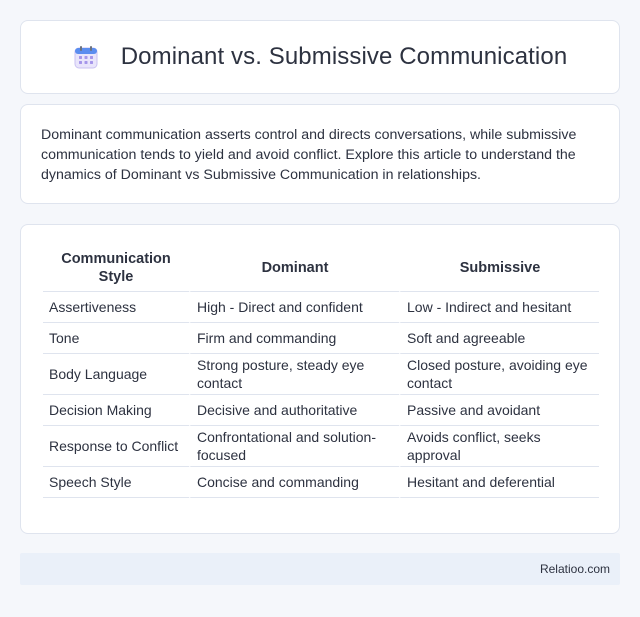 The width and height of the screenshot is (640, 617). Describe the element at coordinates (116, 374) in the screenshot. I see `row-label: Body Language` at that location.